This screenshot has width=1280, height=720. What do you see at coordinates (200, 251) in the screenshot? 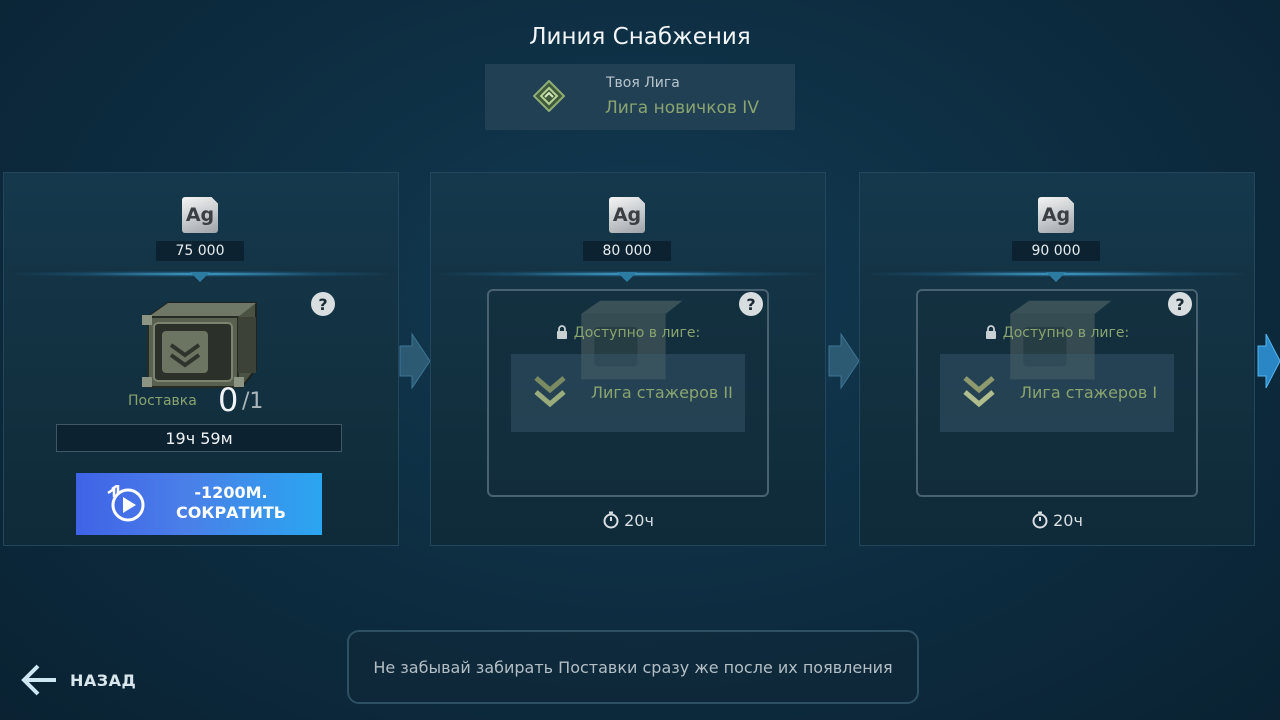
I see `reward-amount: 75 000` at bounding box center [200, 251].